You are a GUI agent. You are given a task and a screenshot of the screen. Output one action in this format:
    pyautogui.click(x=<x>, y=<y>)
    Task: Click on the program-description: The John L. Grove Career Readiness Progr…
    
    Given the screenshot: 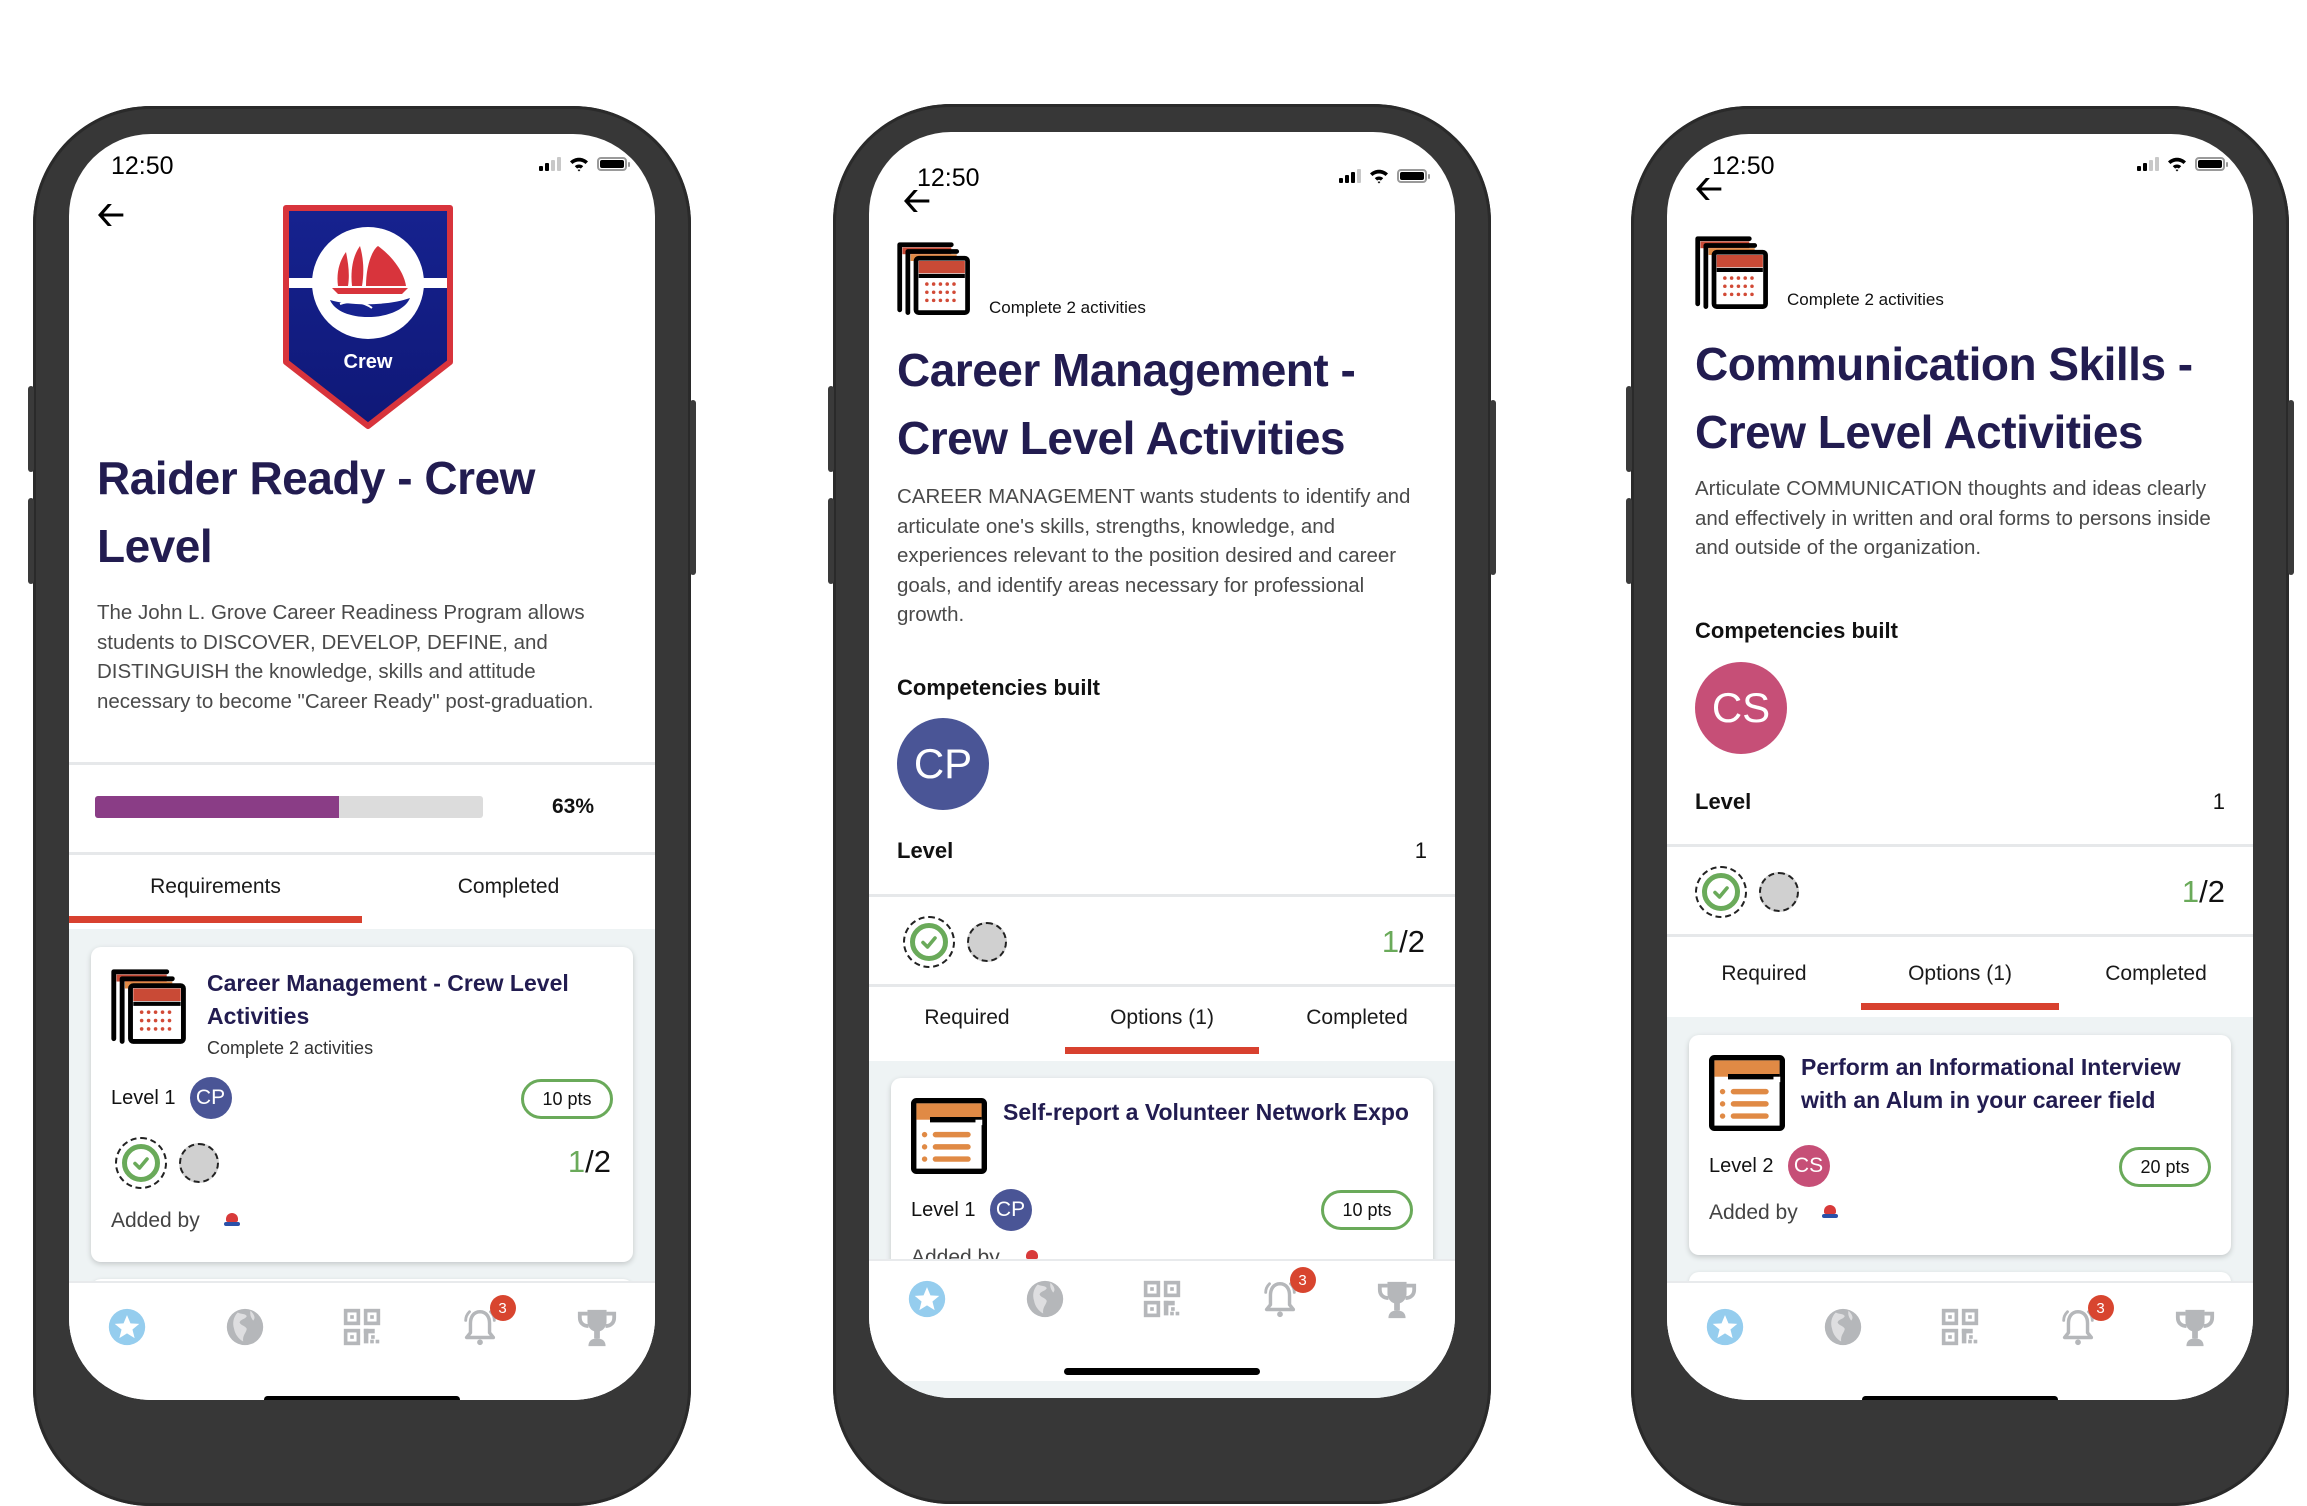 What is the action you would take?
    pyautogui.click(x=345, y=657)
    